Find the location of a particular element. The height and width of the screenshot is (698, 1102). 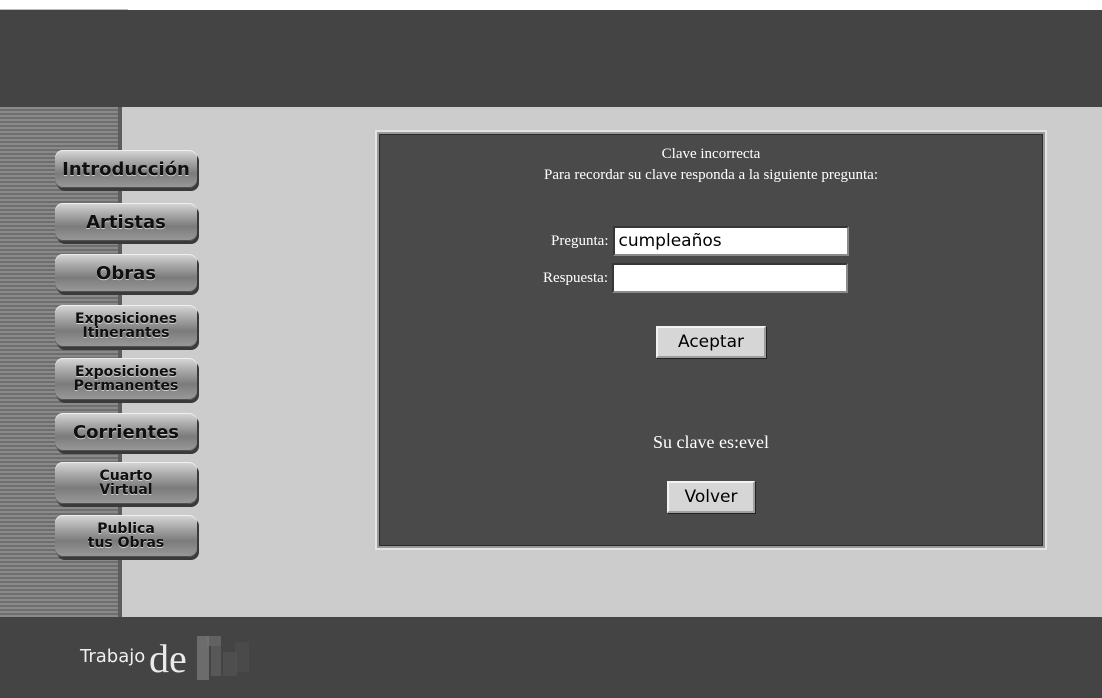

logo-text: Trabajo is located at coordinates (113, 656).